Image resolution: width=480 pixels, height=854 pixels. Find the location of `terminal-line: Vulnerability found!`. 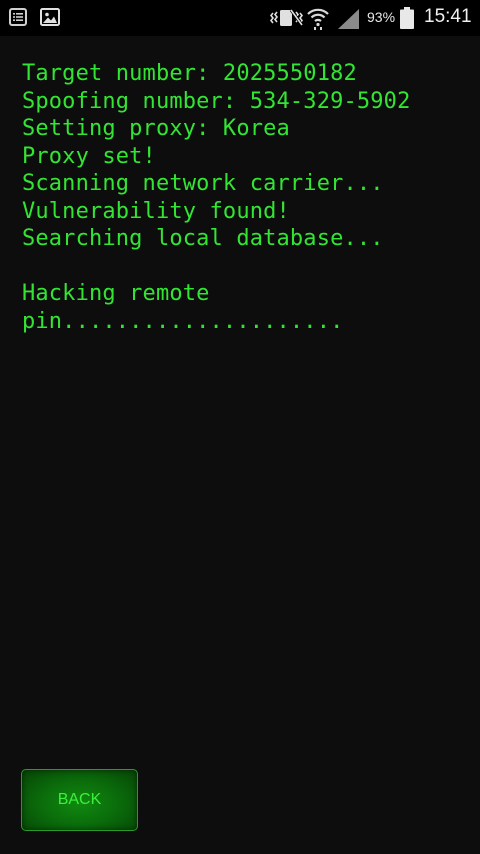

terminal-line: Vulnerability found! is located at coordinates (156, 211).